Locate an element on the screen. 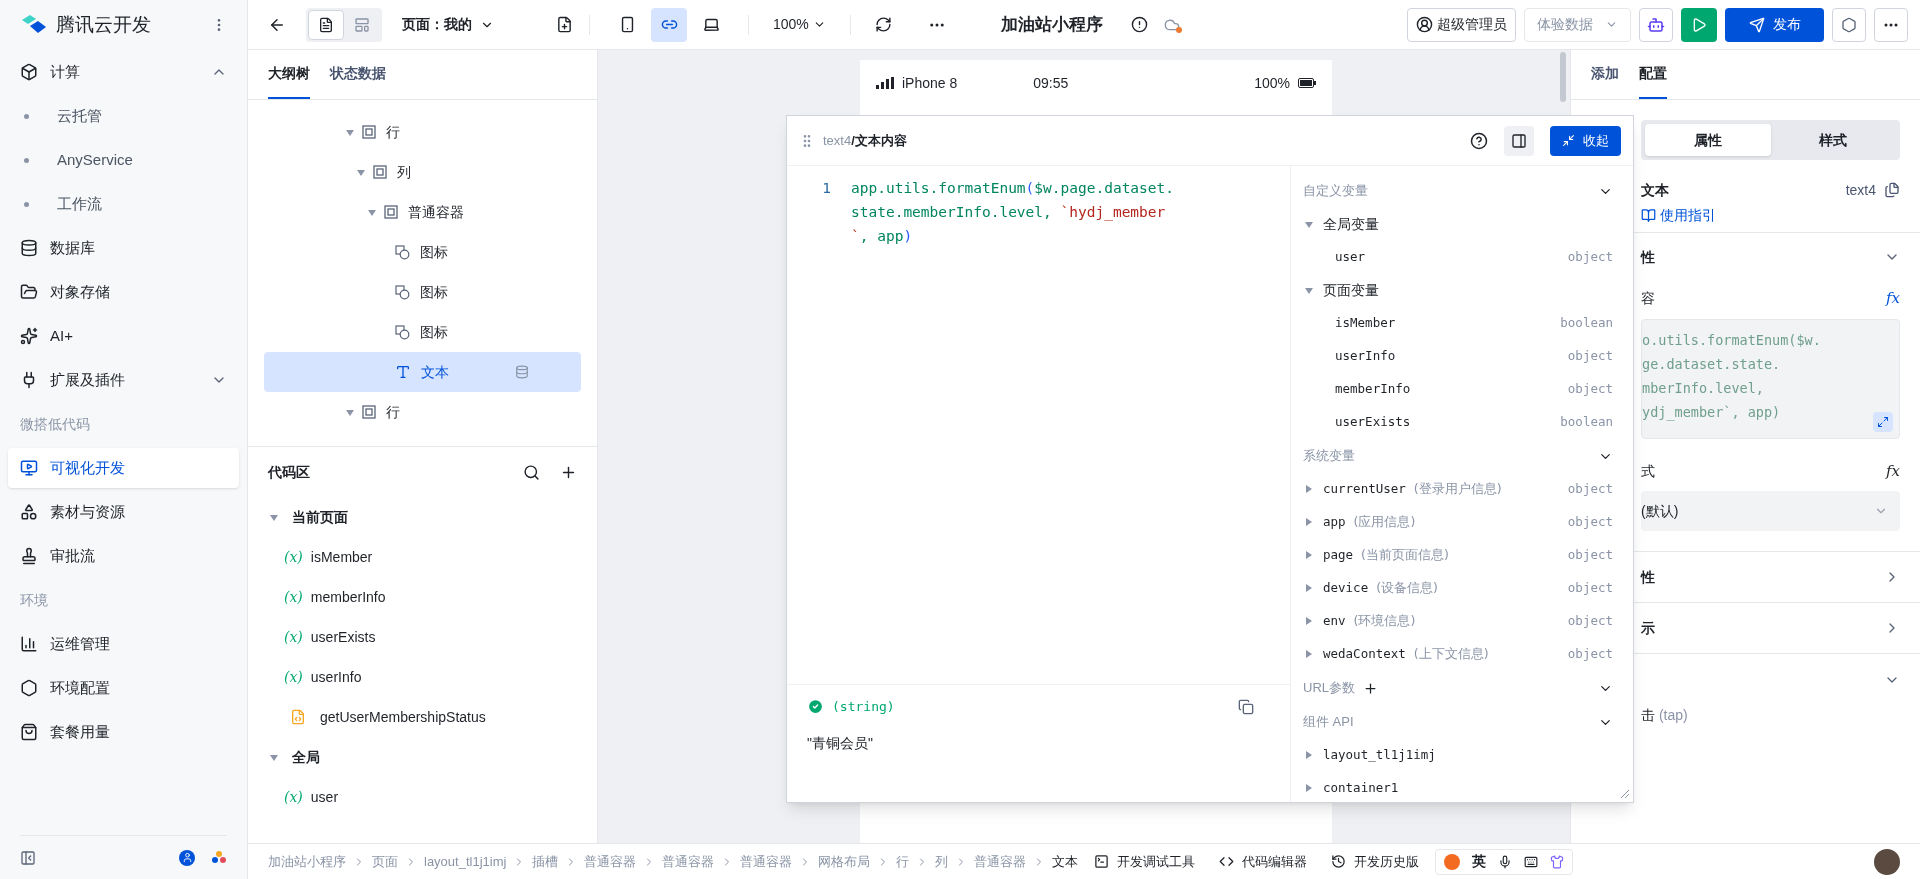 This screenshot has width=1920, height=879. nav-subitem: AnyService is located at coordinates (123, 160).